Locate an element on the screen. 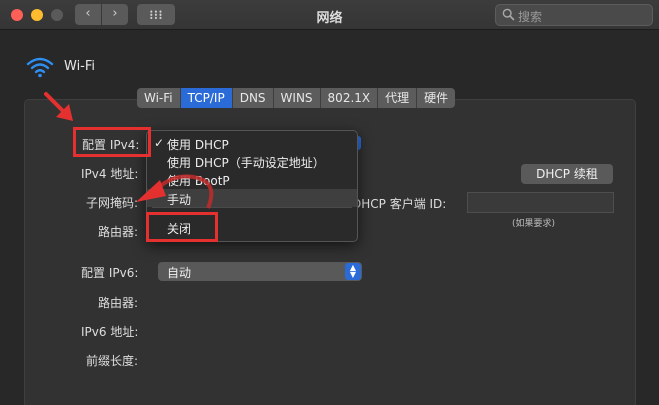 This screenshot has width=659, height=405. dhcp-renew-button: DHCP 续租 is located at coordinates (567, 174).